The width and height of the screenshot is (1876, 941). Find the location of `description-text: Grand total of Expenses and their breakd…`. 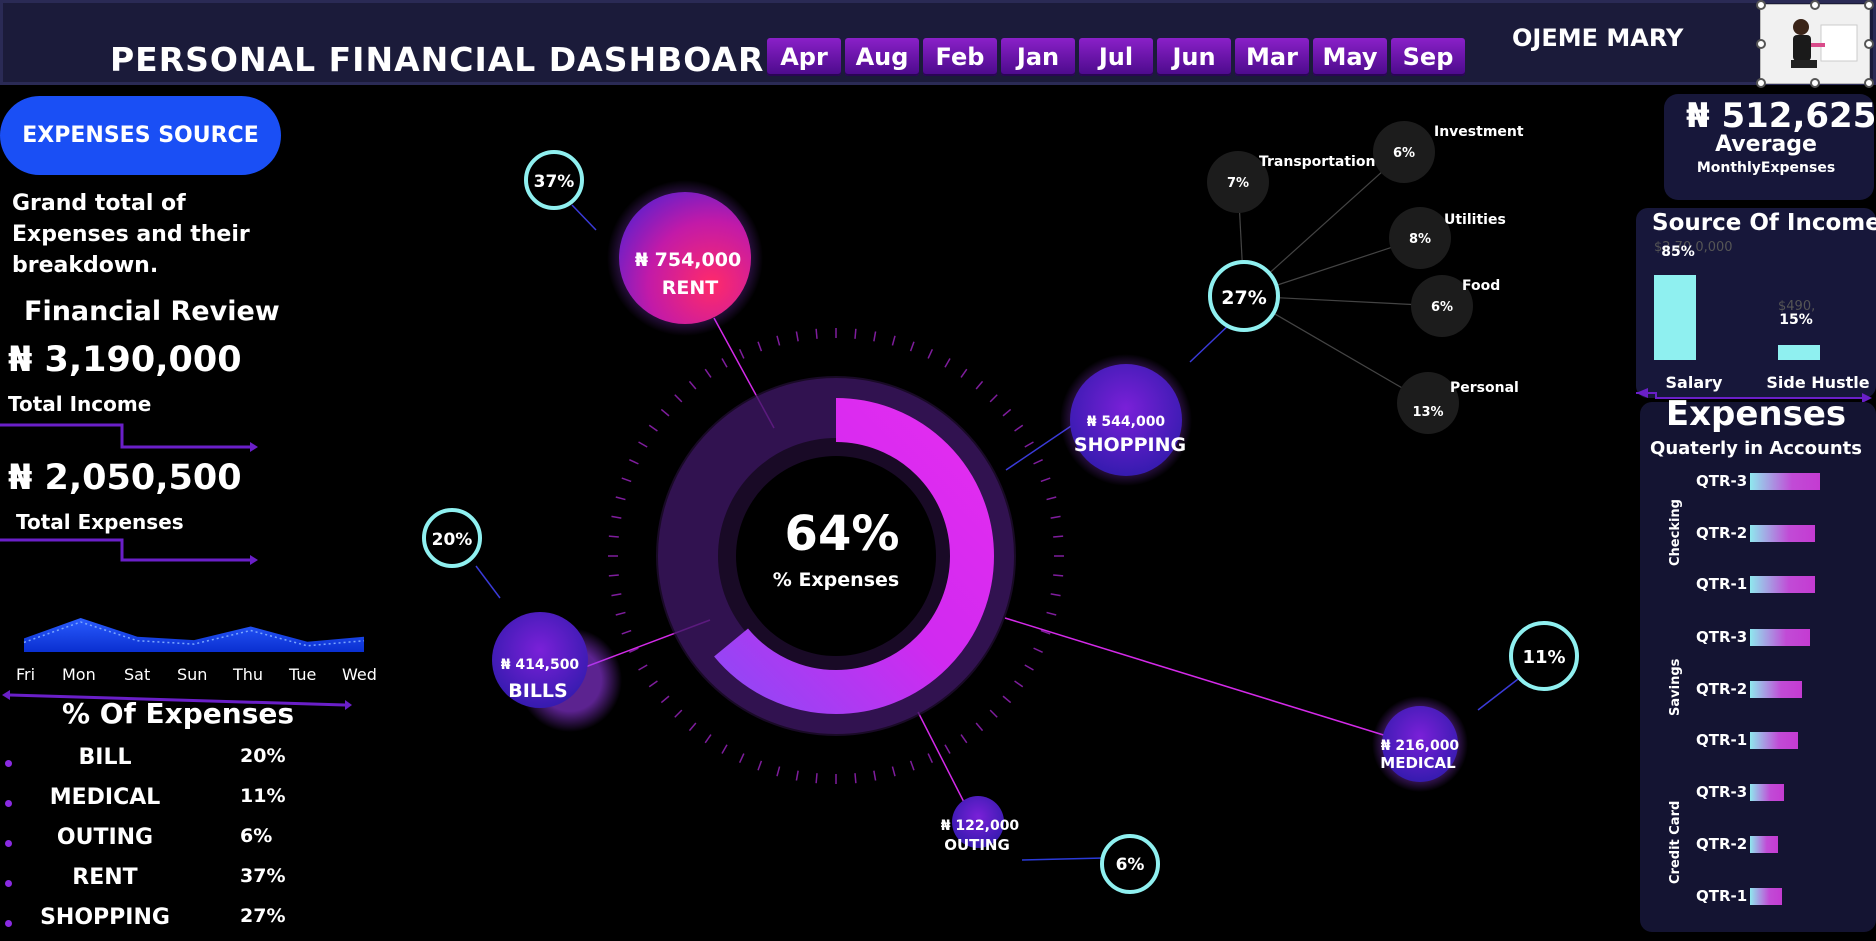

description-text: Grand total of Expenses and their breakd… is located at coordinates (131, 234).